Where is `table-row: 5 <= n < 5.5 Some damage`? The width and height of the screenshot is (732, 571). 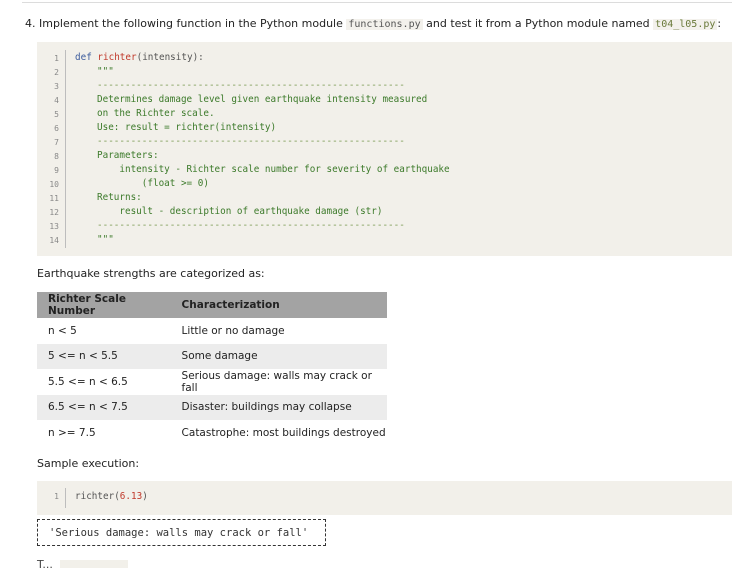
table-row: 5 <= n < 5.5 Some damage is located at coordinates (212, 356).